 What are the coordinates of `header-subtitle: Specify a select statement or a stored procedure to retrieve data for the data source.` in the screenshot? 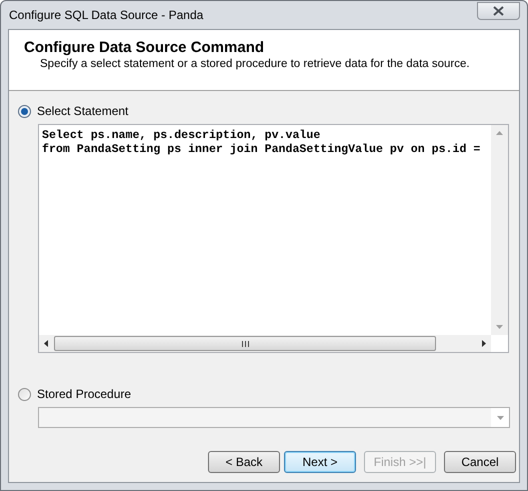 It's located at (255, 64).